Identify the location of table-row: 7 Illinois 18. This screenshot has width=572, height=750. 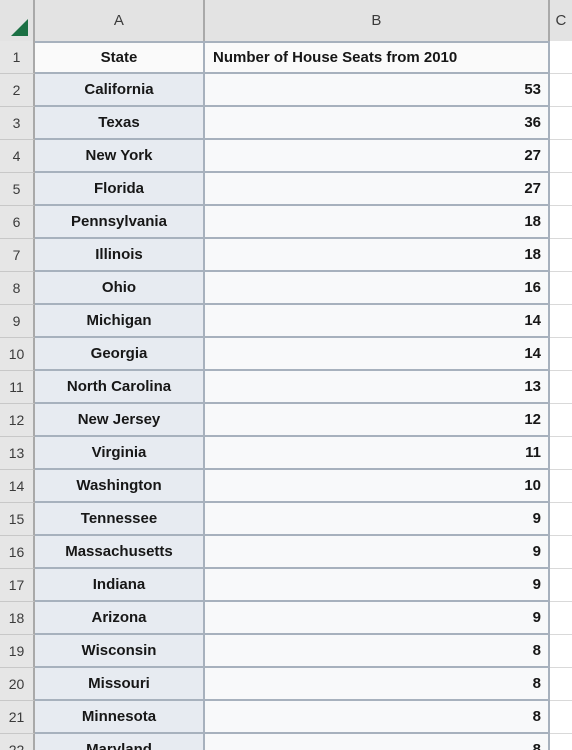
(286, 255).